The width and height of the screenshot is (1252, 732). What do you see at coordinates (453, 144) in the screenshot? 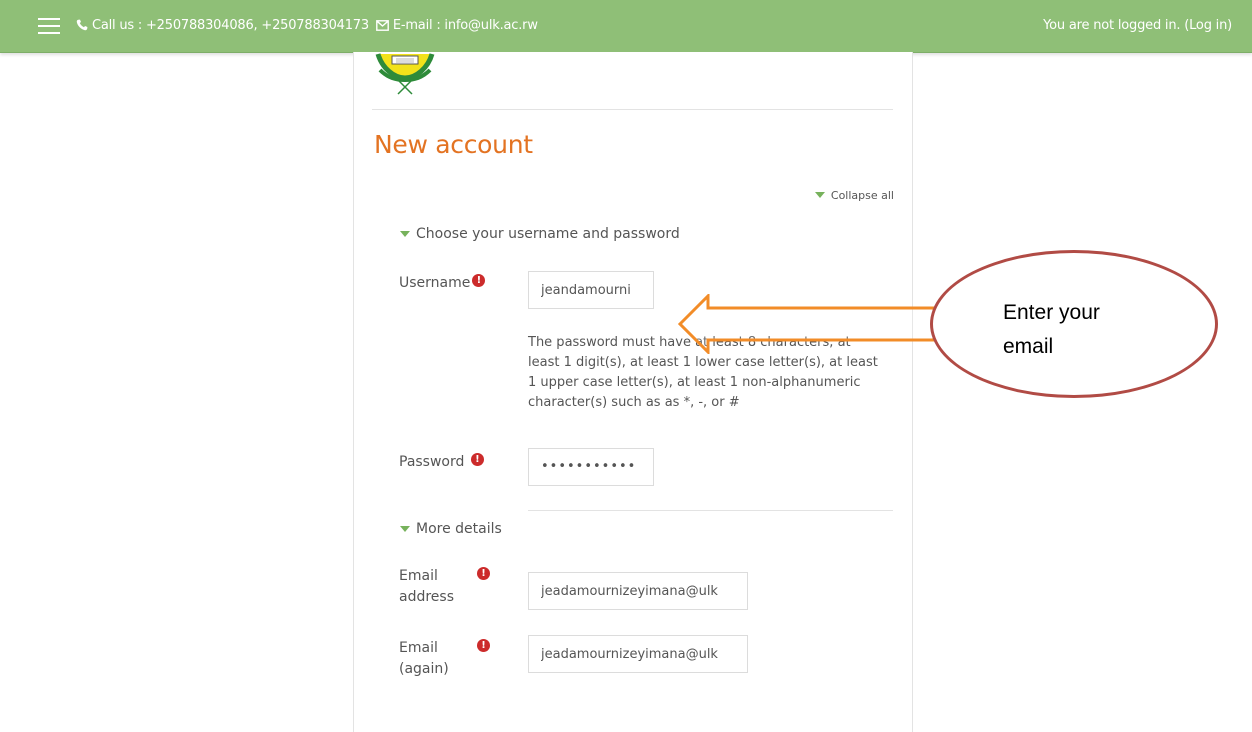
I see `page-title: New account` at bounding box center [453, 144].